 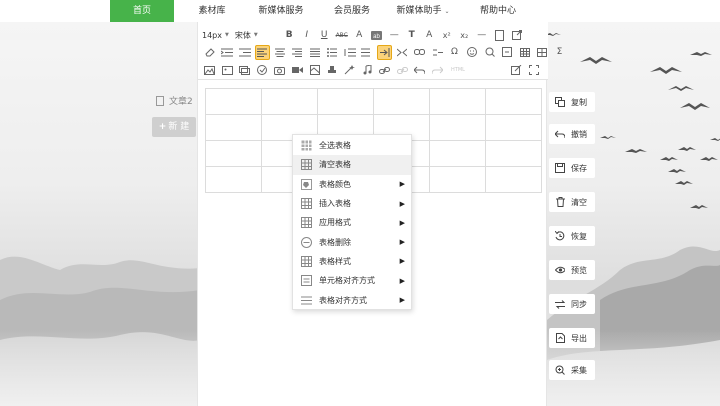 I want to click on image-grid-icon, so click(x=542, y=52).